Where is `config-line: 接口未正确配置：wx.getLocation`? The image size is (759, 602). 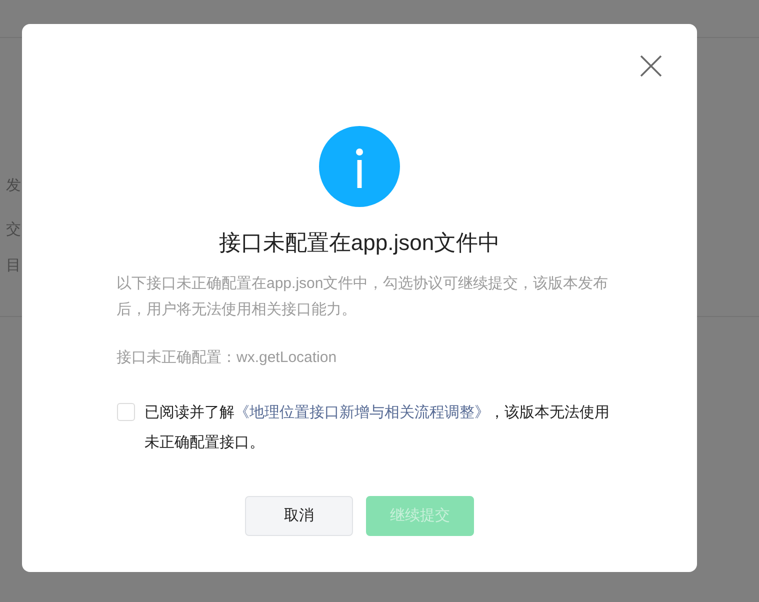 config-line: 接口未正确配置：wx.getLocation is located at coordinates (227, 358).